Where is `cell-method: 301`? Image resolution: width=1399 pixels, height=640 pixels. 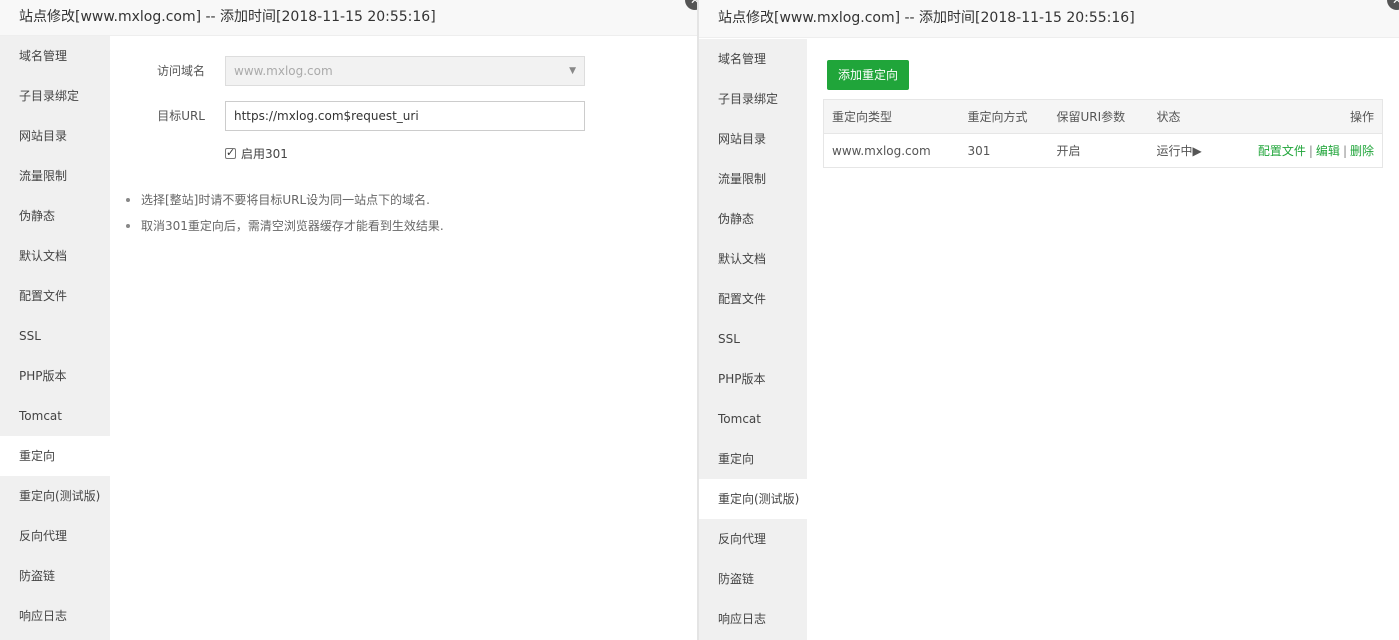
cell-method: 301 is located at coordinates (979, 150).